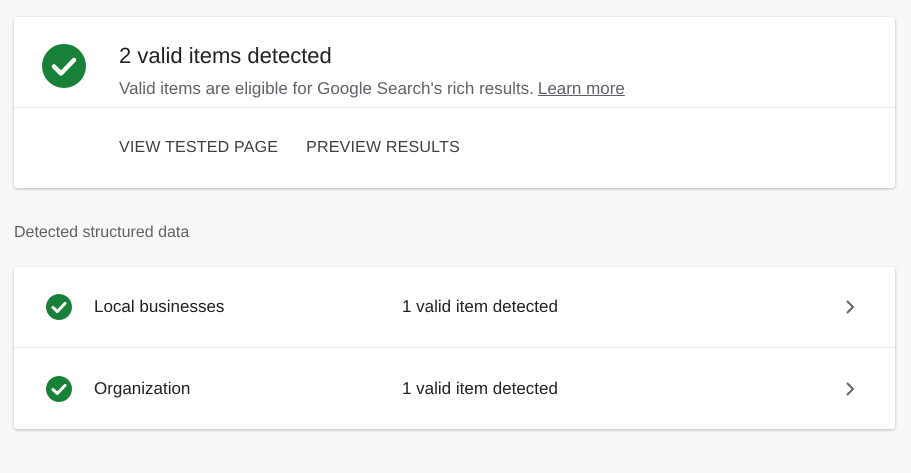 This screenshot has height=473, width=911. I want to click on learn-more-link: Learn more, so click(581, 88).